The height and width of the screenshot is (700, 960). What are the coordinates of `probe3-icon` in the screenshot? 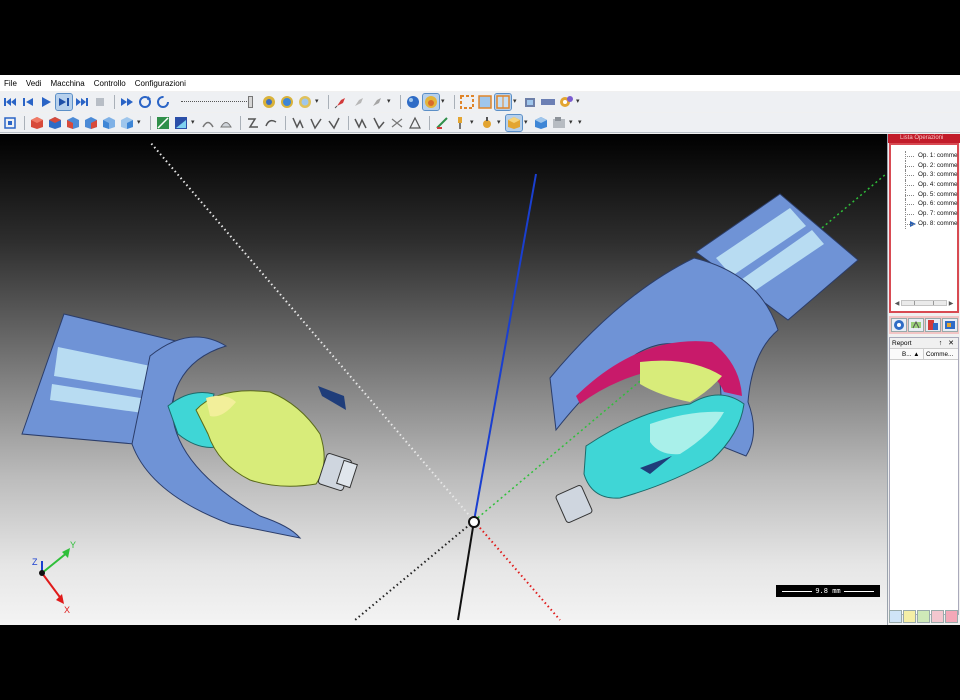 It's located at (334, 123).